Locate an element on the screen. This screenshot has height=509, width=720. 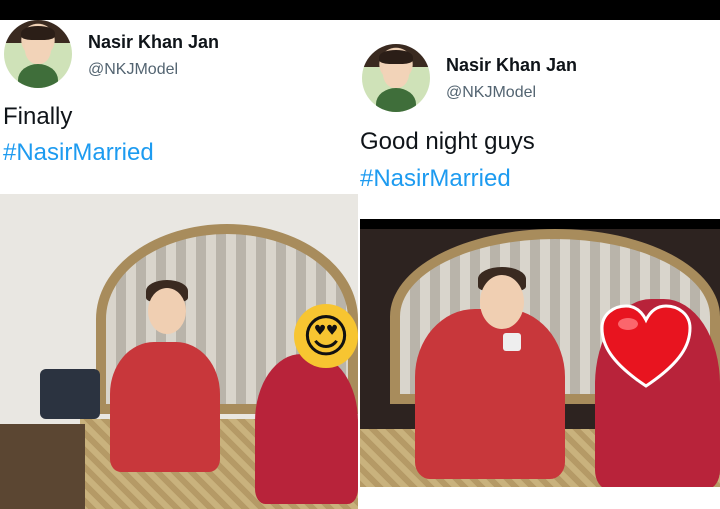
emoji-glyph: 😍 is located at coordinates (326, 336).